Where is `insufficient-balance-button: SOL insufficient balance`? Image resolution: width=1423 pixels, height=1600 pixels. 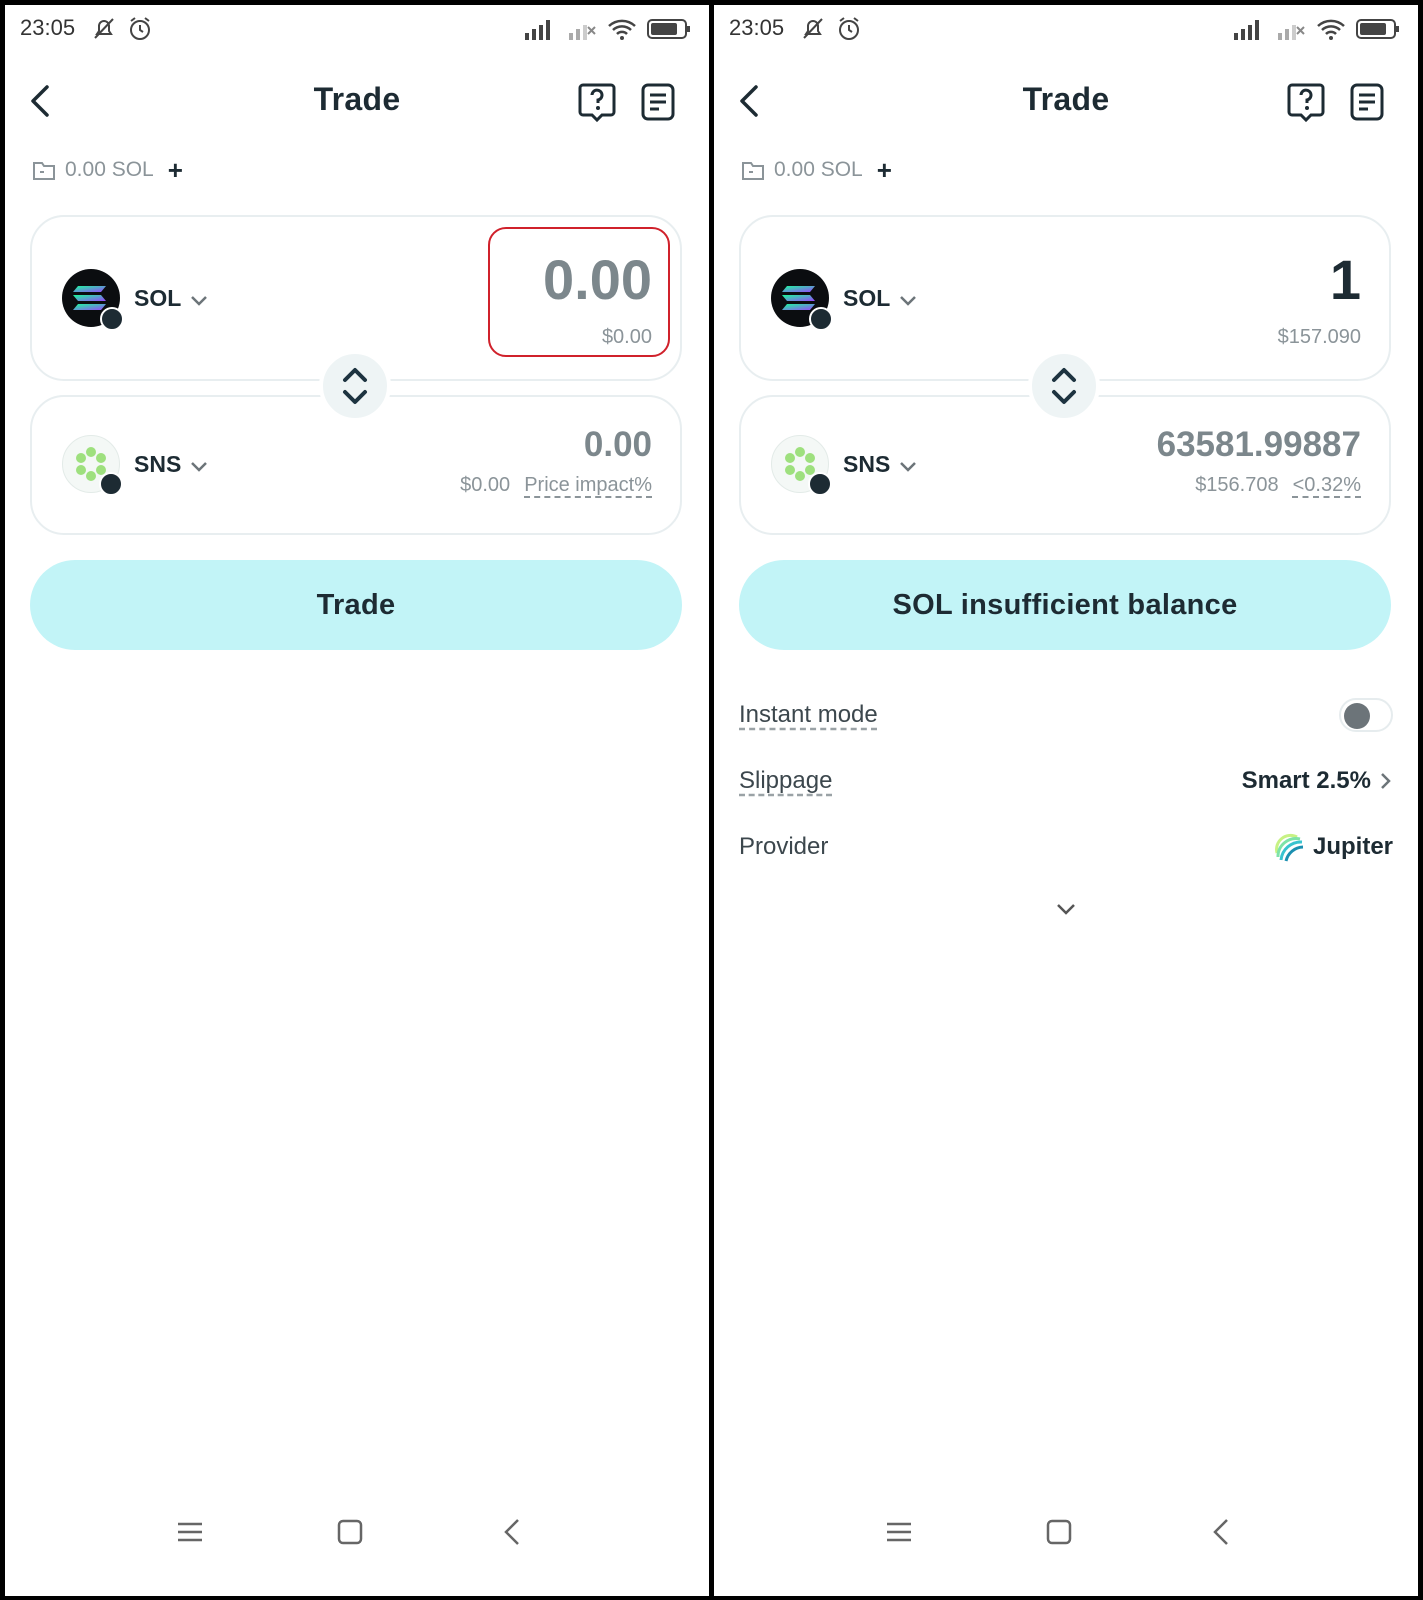 insufficient-balance-button: SOL insufficient balance is located at coordinates (1065, 605).